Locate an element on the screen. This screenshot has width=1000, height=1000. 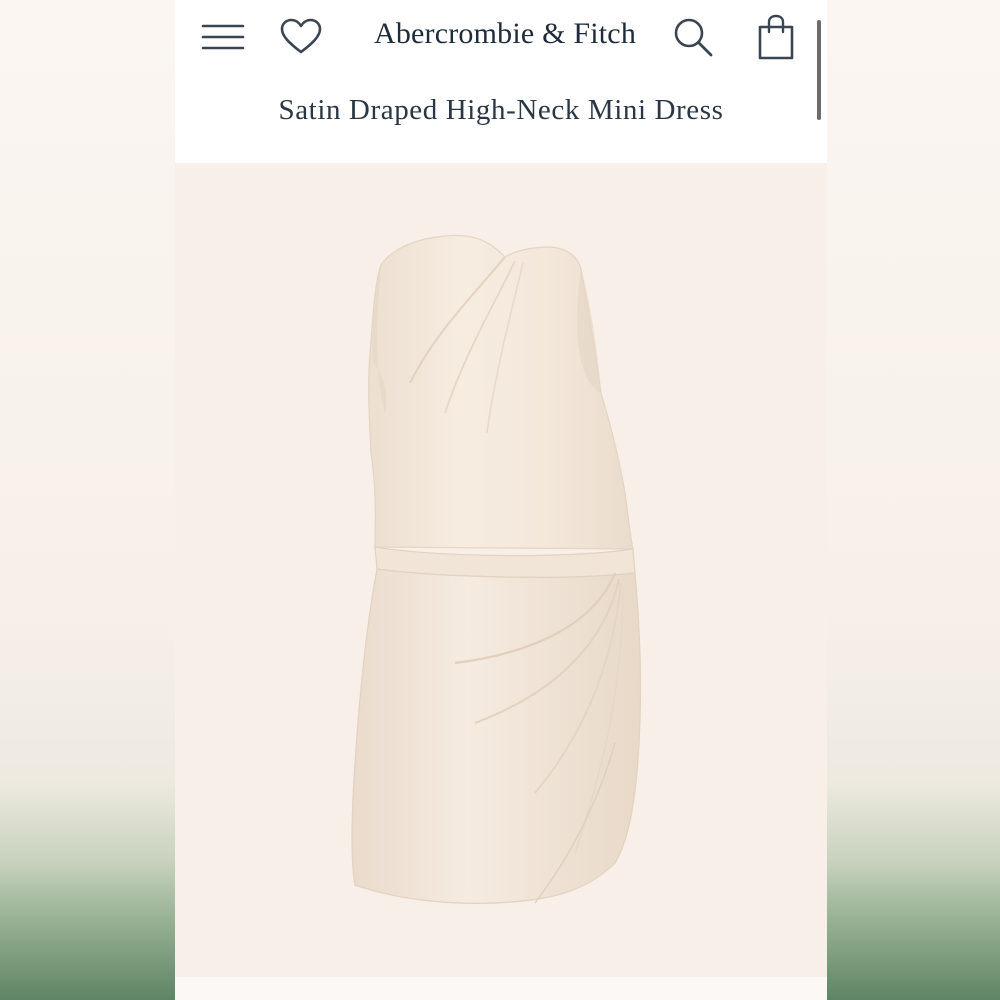
wishlist-button is located at coordinates (301, 37).